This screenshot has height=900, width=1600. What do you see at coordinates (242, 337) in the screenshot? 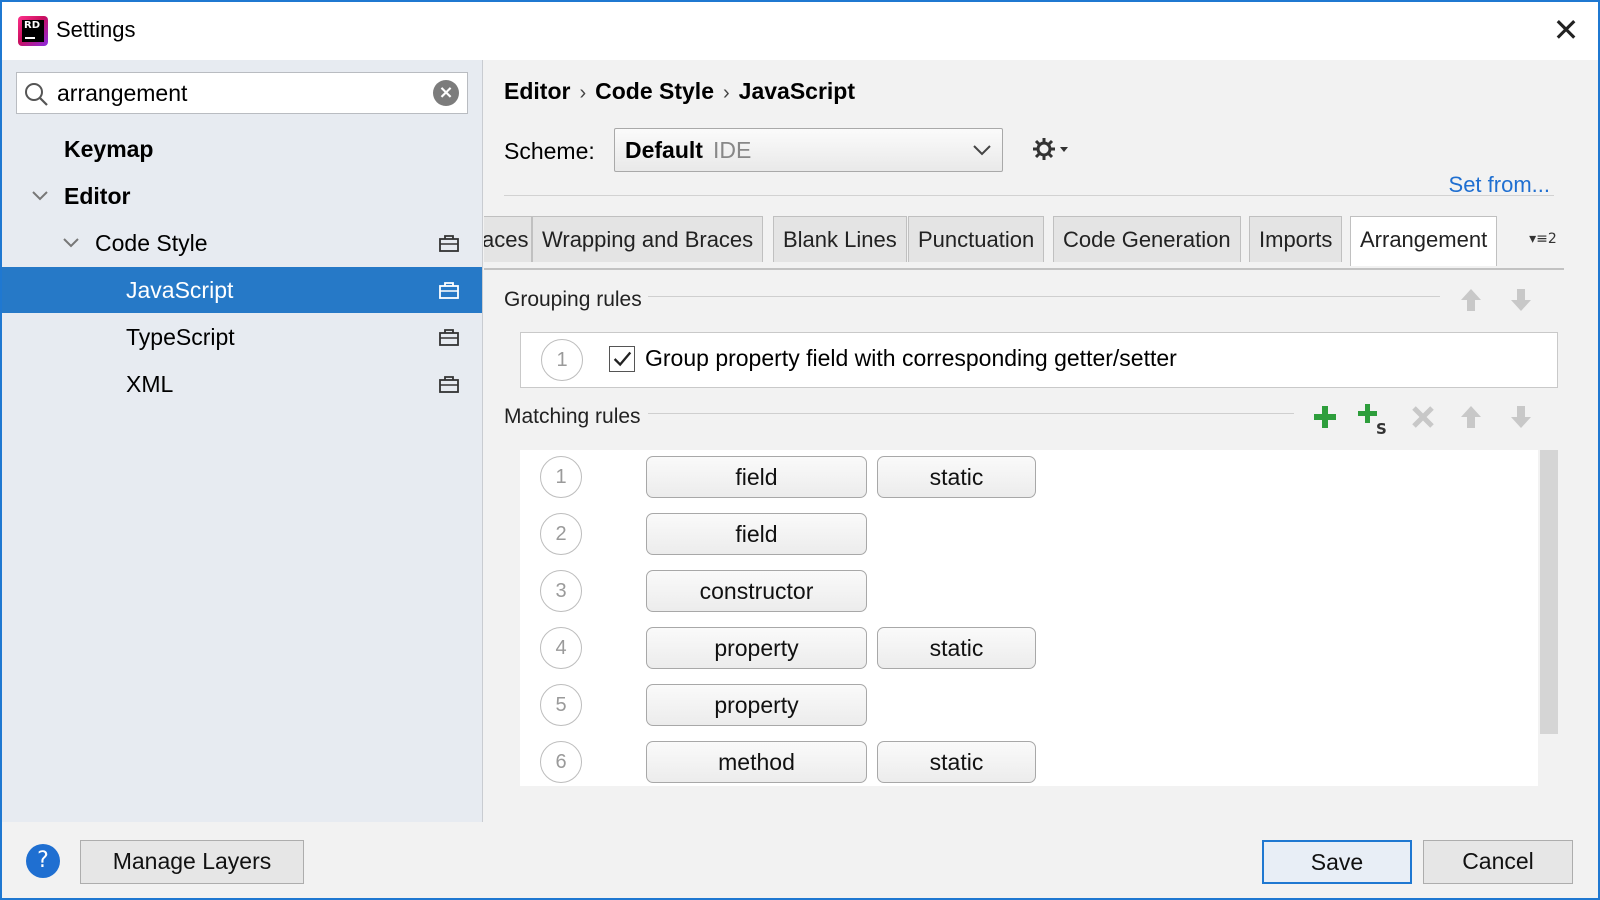
I see `tree-item-typescript: TypeScript` at bounding box center [242, 337].